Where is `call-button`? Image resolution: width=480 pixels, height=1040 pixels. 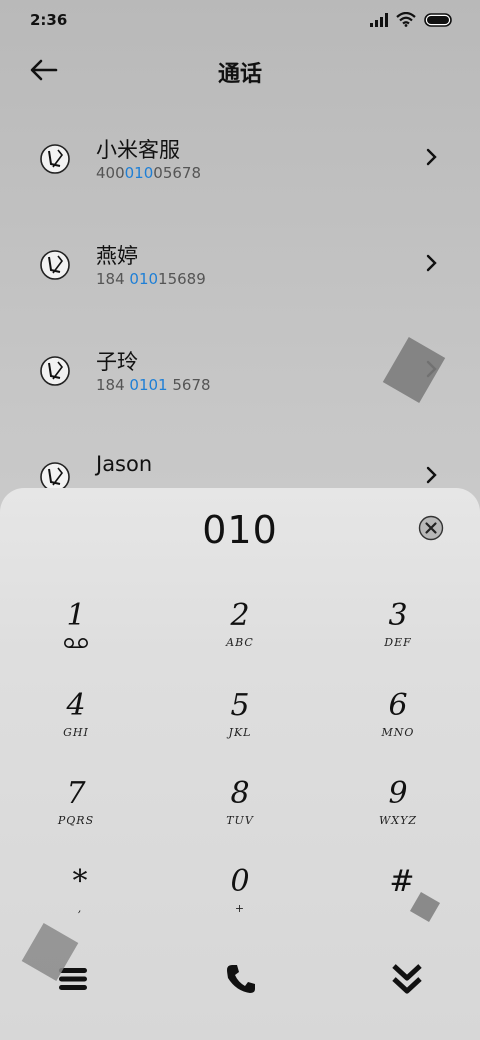
call-button is located at coordinates (241, 979).